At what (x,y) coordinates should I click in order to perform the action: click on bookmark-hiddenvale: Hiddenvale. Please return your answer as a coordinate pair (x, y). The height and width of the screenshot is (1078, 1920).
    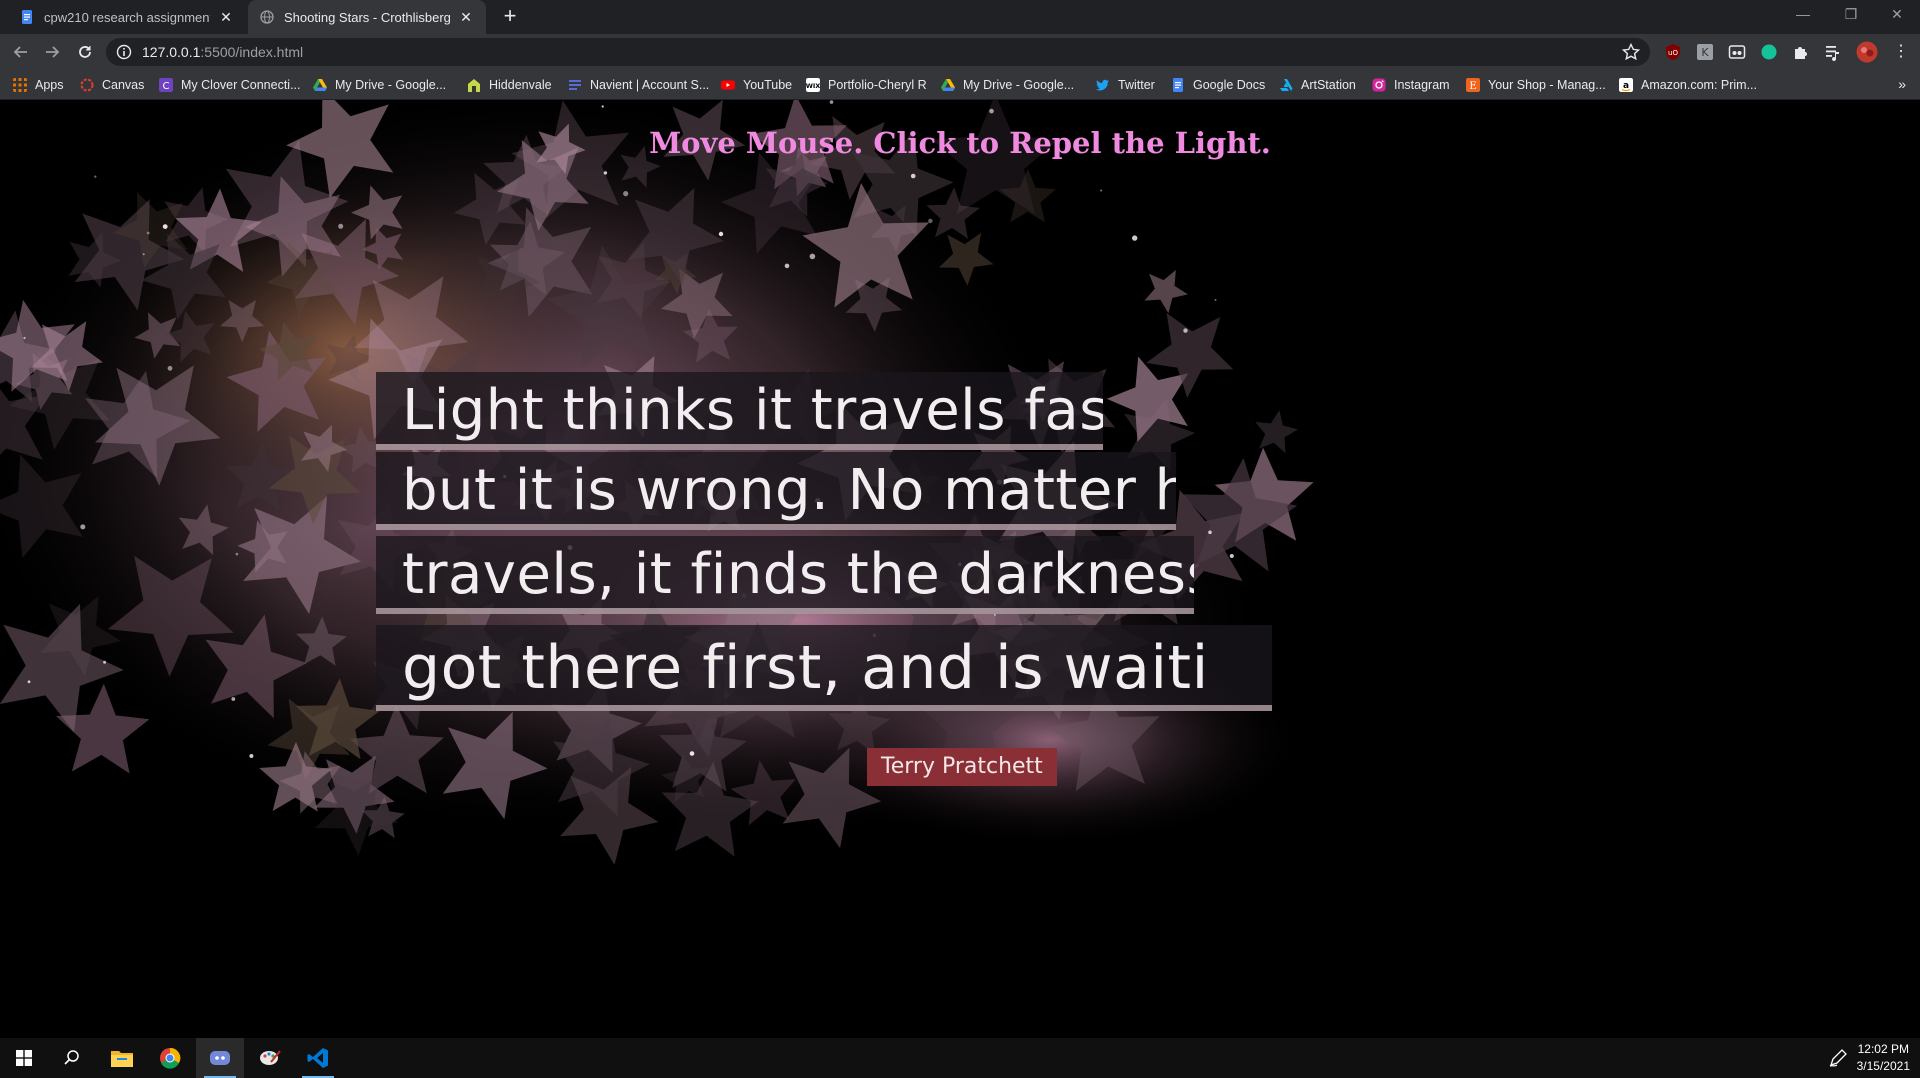
    Looking at the image, I should click on (509, 85).